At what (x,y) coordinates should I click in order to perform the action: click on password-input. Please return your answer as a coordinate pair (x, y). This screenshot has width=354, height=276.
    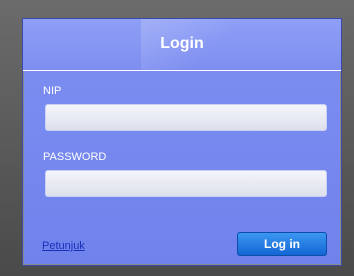
    Looking at the image, I should click on (186, 183).